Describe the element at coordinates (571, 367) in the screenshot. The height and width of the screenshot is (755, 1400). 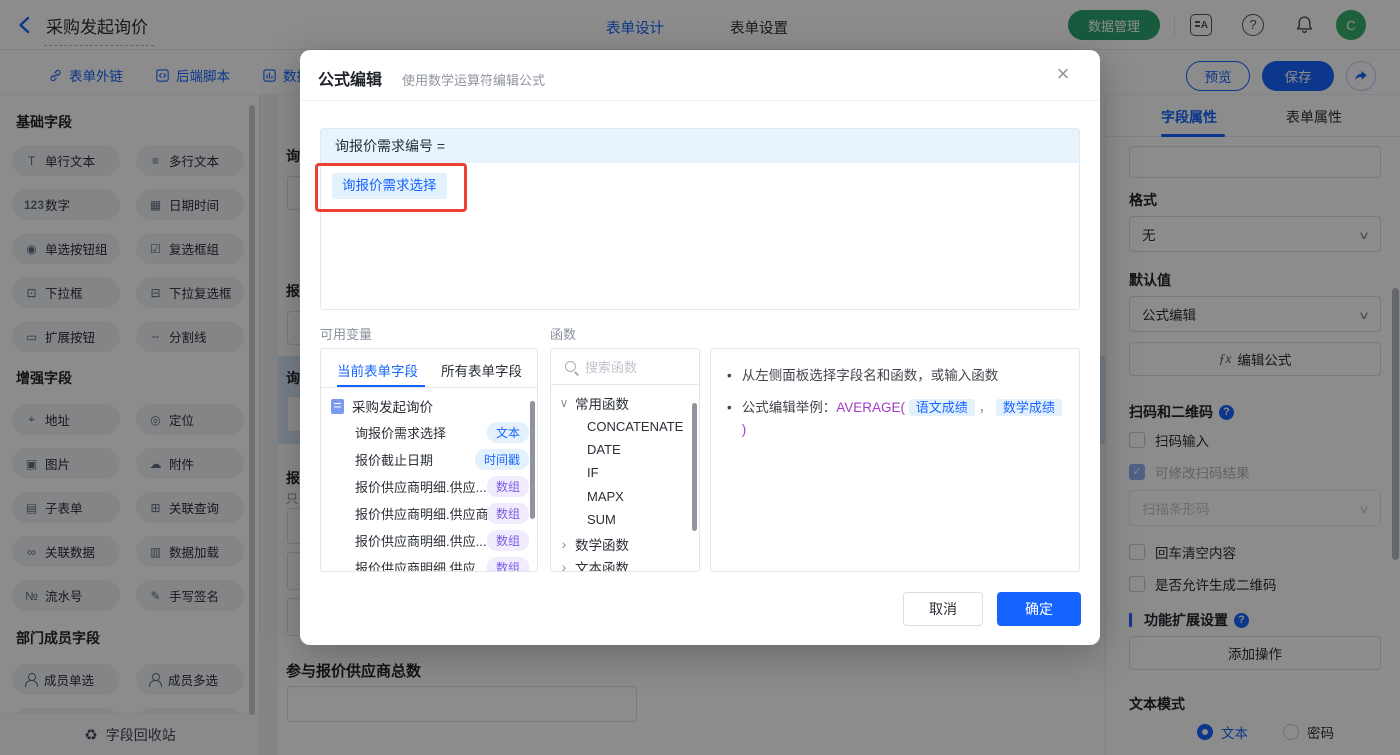
I see `search-icon` at that location.